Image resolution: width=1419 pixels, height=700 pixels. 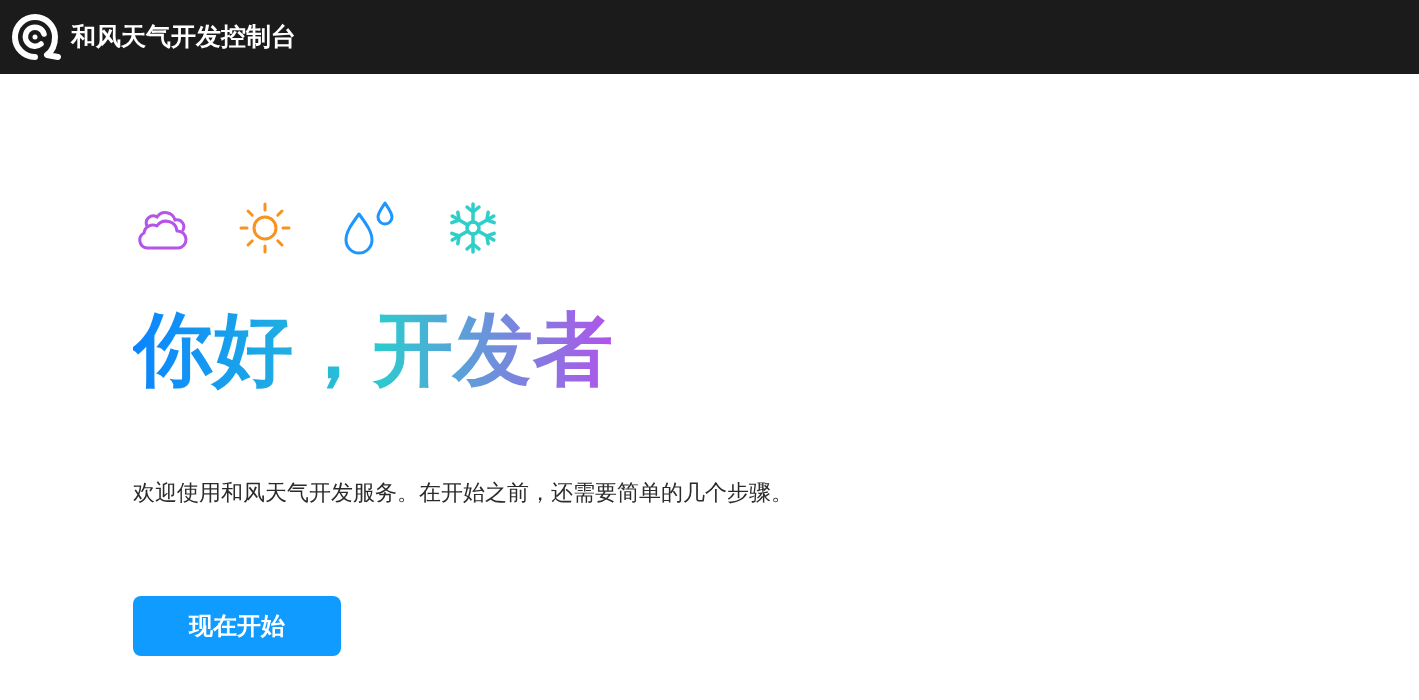 What do you see at coordinates (265, 228) in the screenshot?
I see `sun-icon` at bounding box center [265, 228].